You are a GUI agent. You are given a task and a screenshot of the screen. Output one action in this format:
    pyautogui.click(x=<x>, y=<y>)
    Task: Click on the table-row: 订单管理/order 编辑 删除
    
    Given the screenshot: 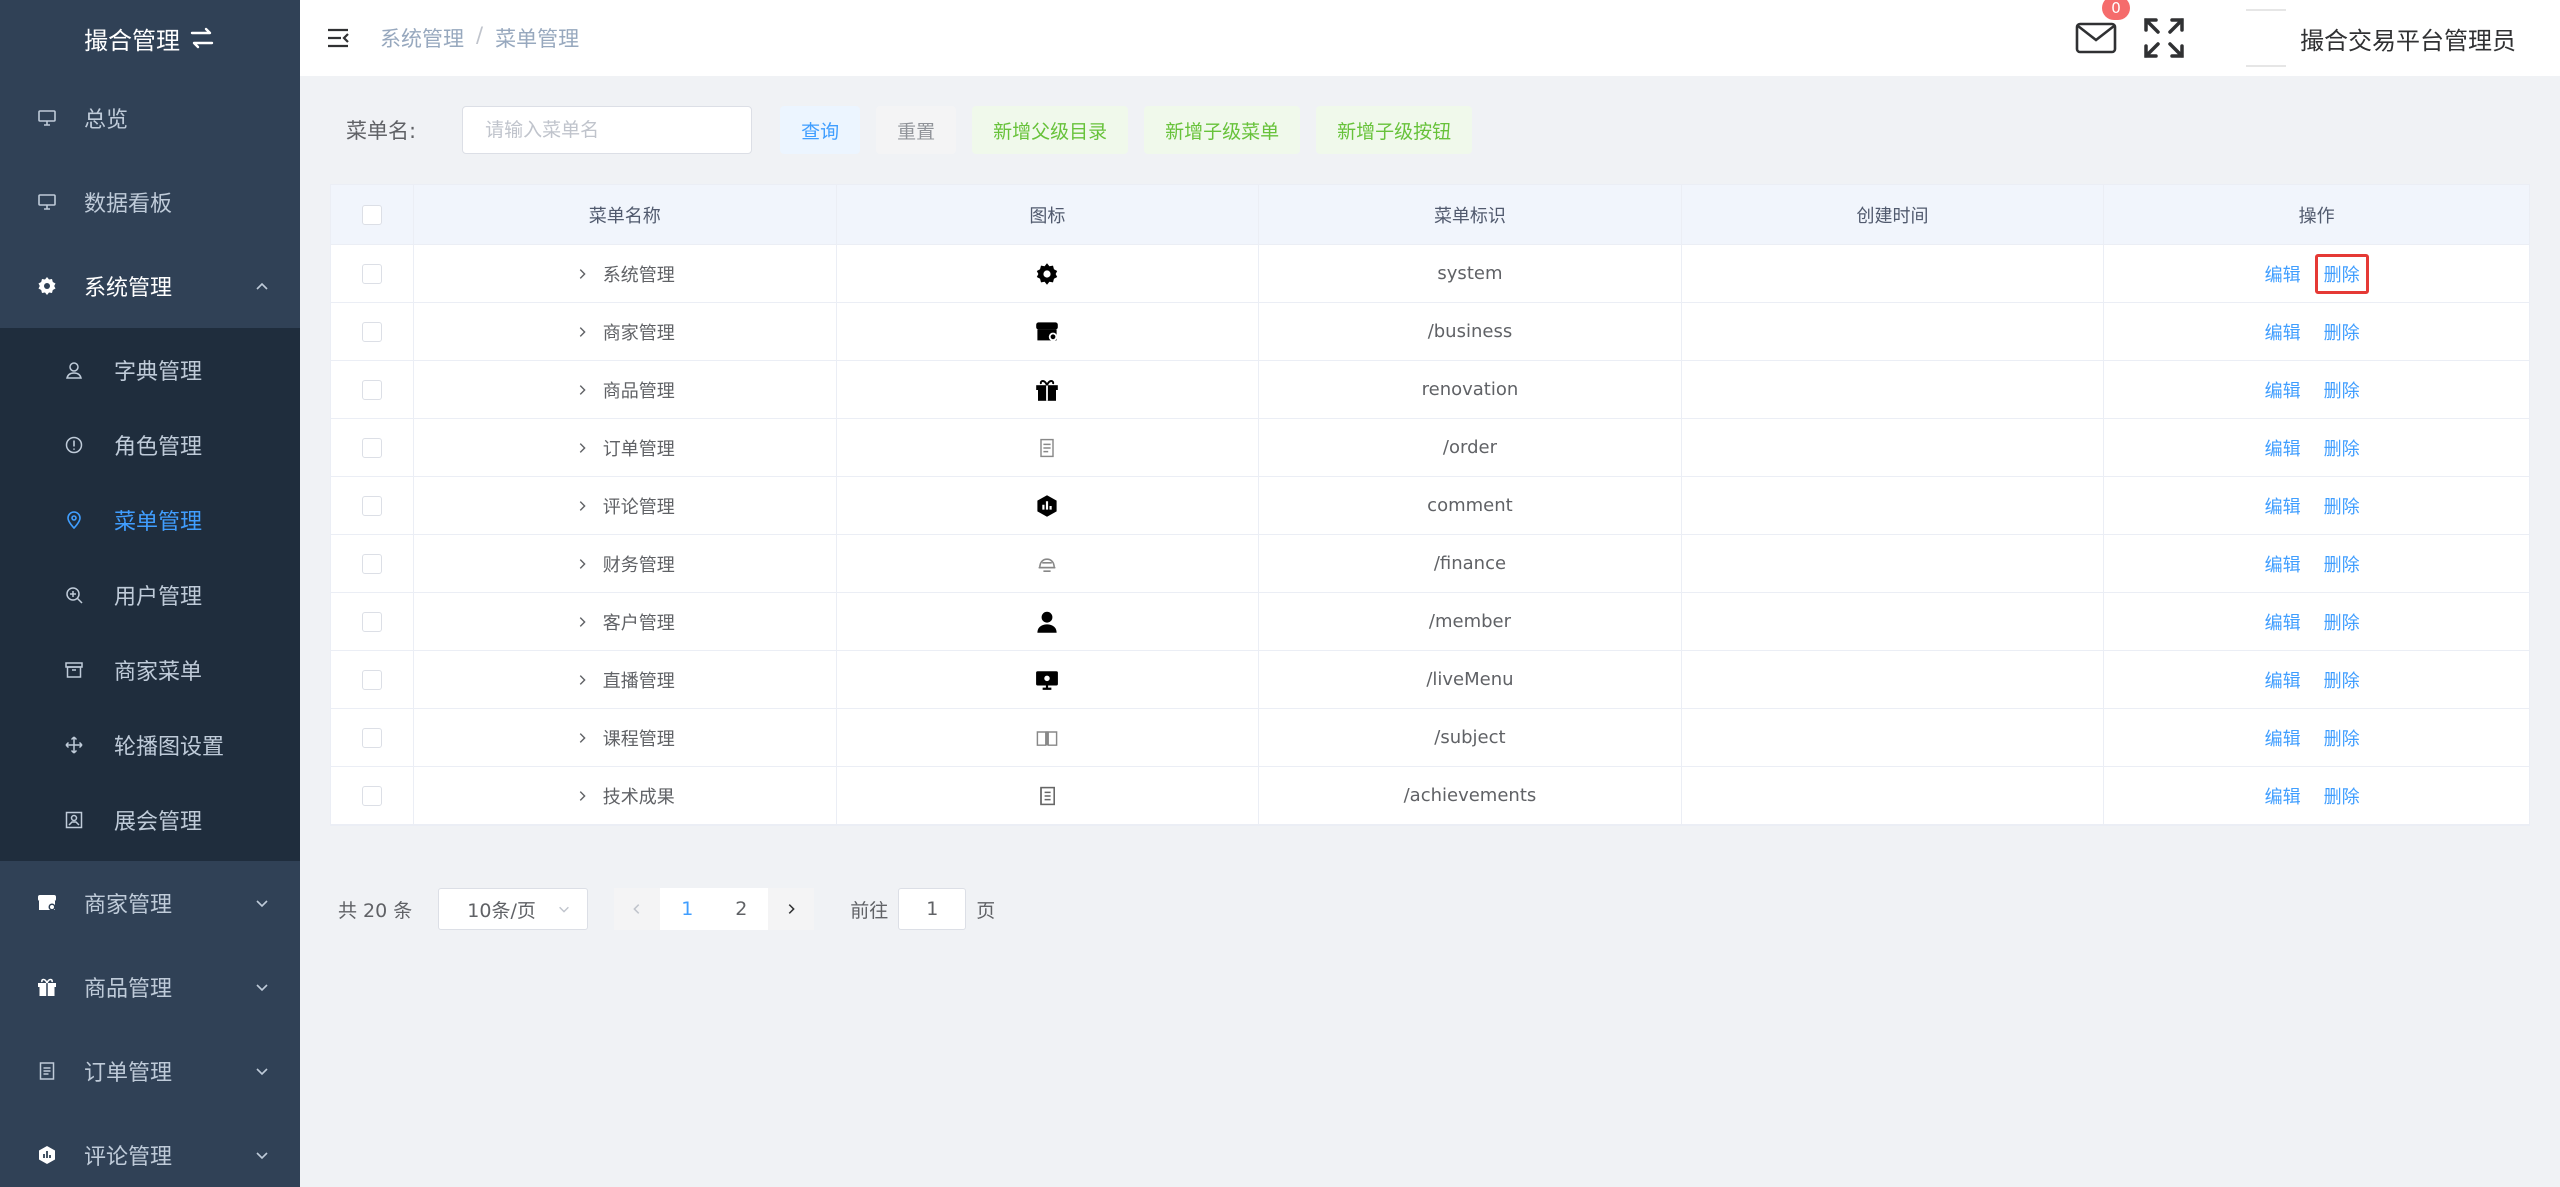 What is the action you would take?
    pyautogui.click(x=1430, y=448)
    